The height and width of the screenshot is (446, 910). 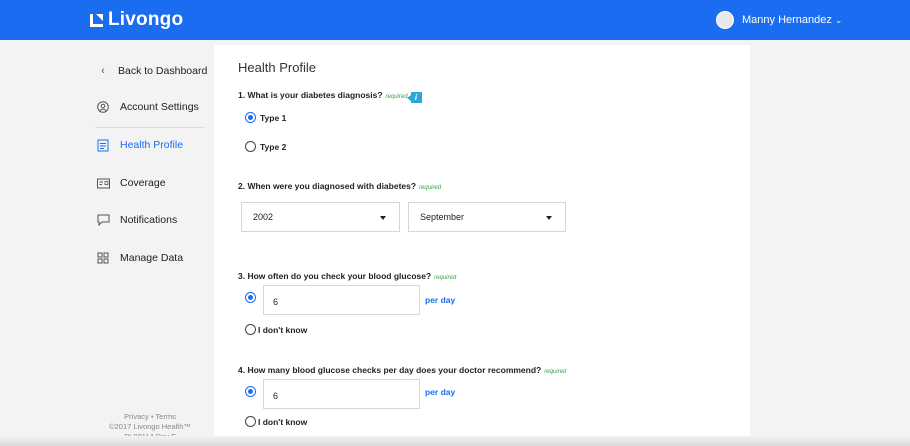 I want to click on brand-name: Livongo, so click(x=146, y=19).